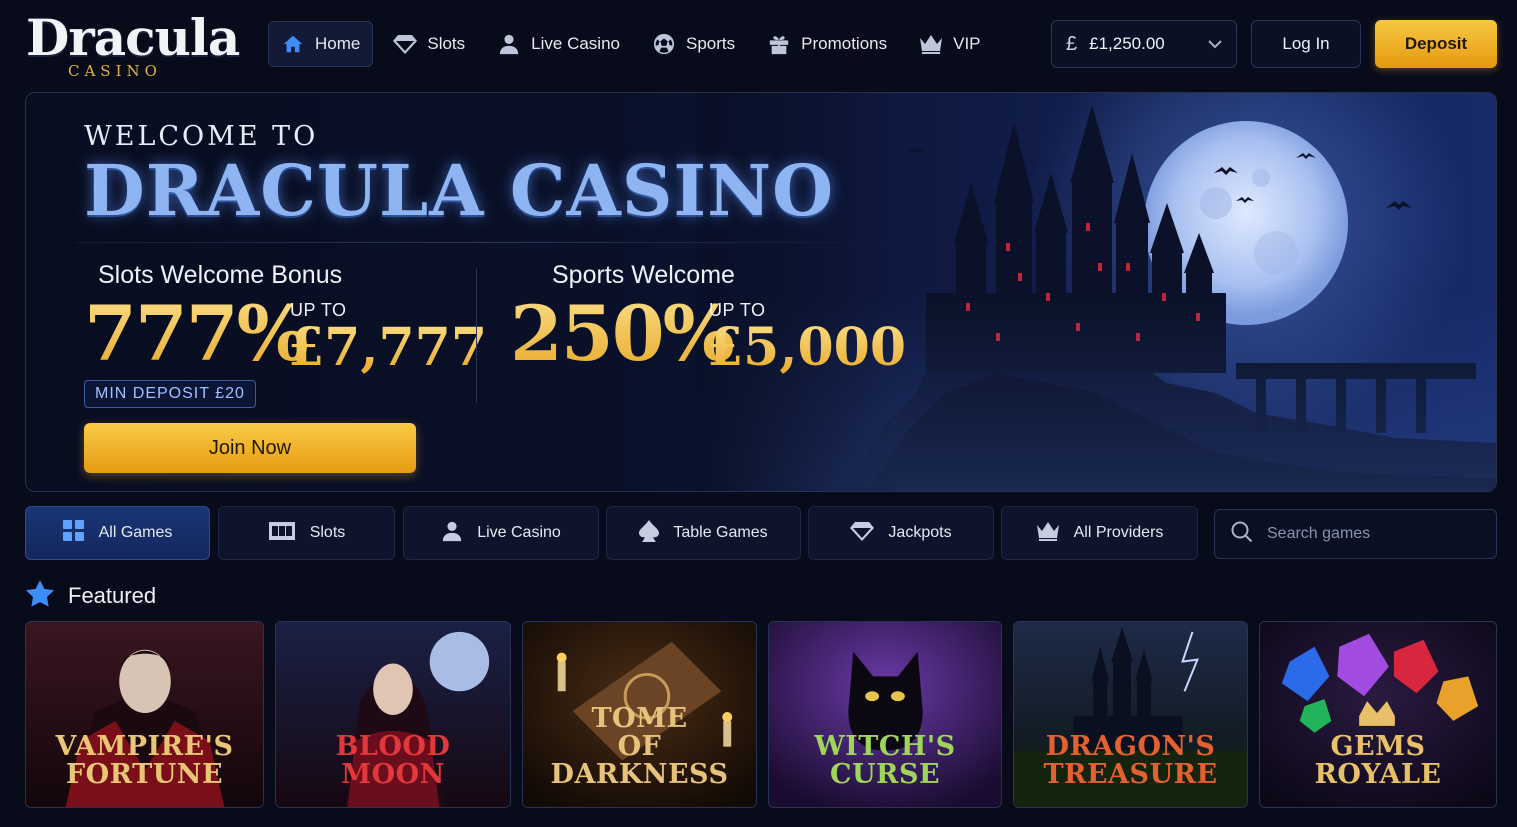 This screenshot has height=827, width=1517. Describe the element at coordinates (1118, 532) in the screenshot. I see `tab-all-providers-label: All Providers` at that location.